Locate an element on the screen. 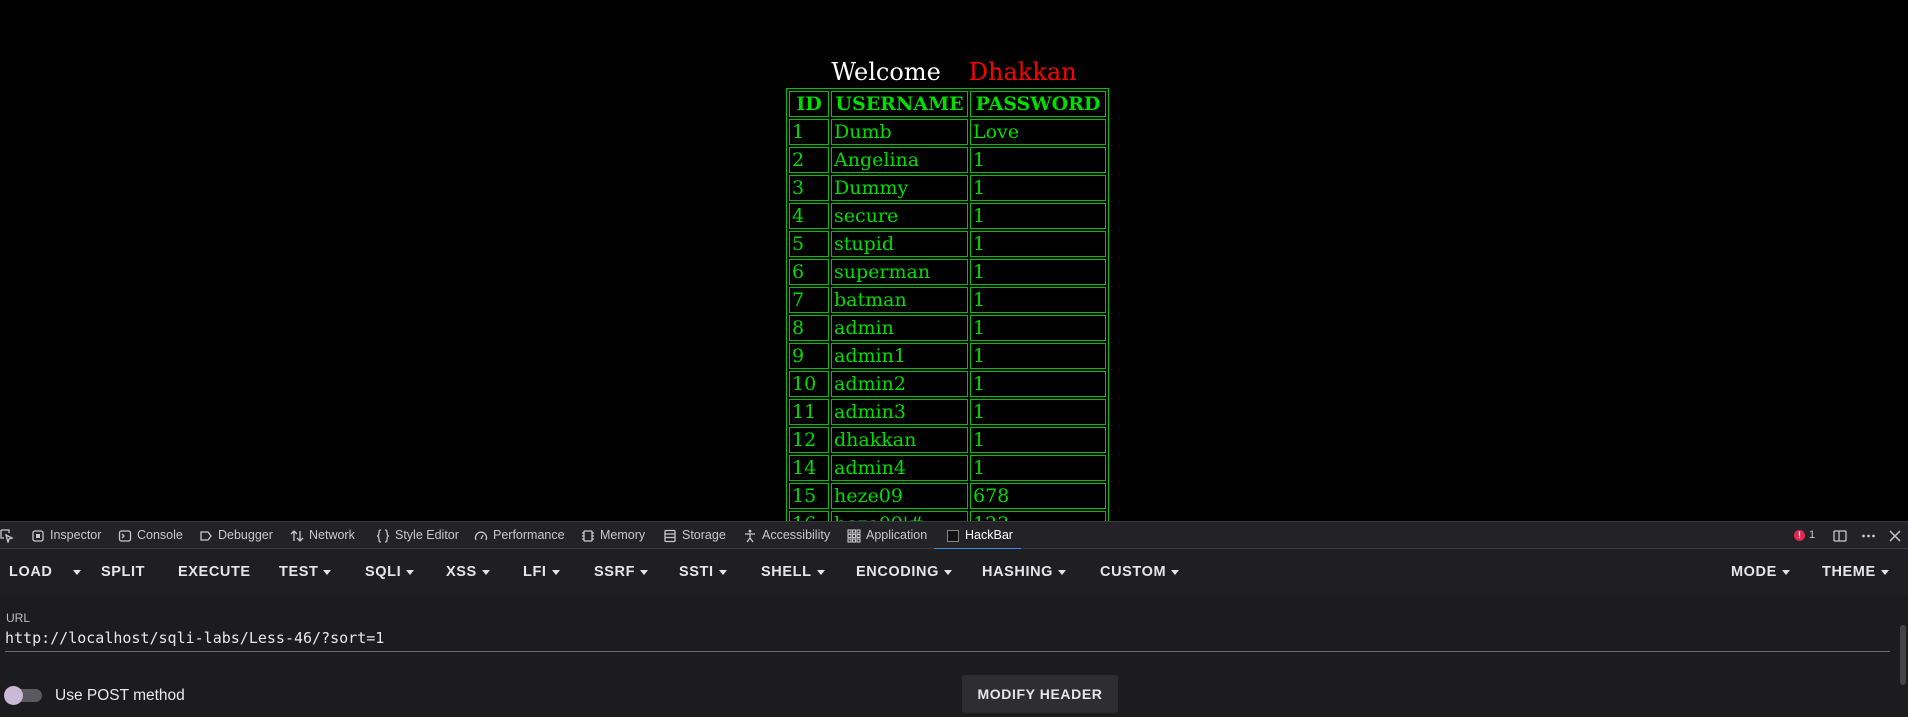 This screenshot has height=717, width=1908. id-cell: 2 is located at coordinates (809, 160).